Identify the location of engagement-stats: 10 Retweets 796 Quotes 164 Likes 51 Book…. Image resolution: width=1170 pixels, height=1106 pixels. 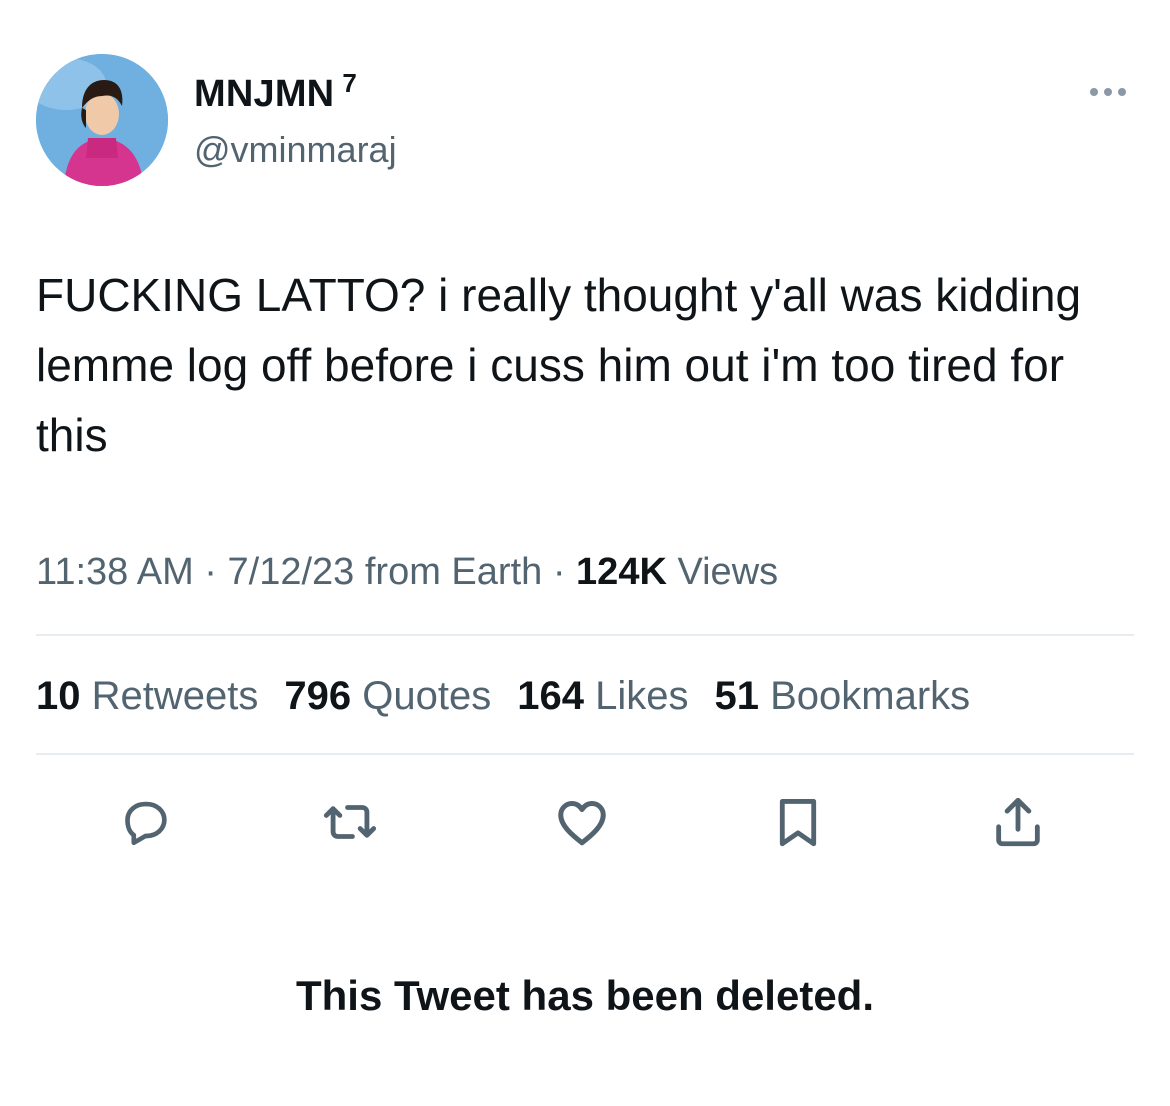
(503, 696).